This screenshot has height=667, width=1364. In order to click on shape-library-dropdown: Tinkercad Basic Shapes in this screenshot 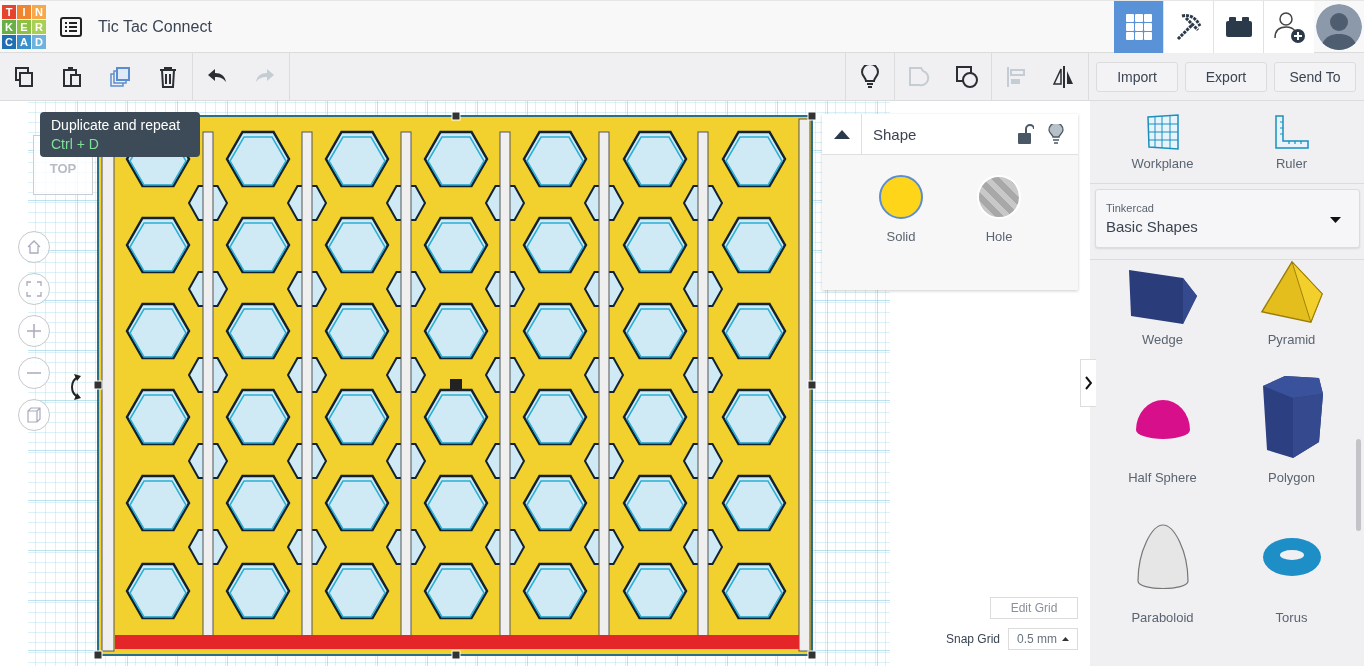, I will do `click(1227, 218)`.